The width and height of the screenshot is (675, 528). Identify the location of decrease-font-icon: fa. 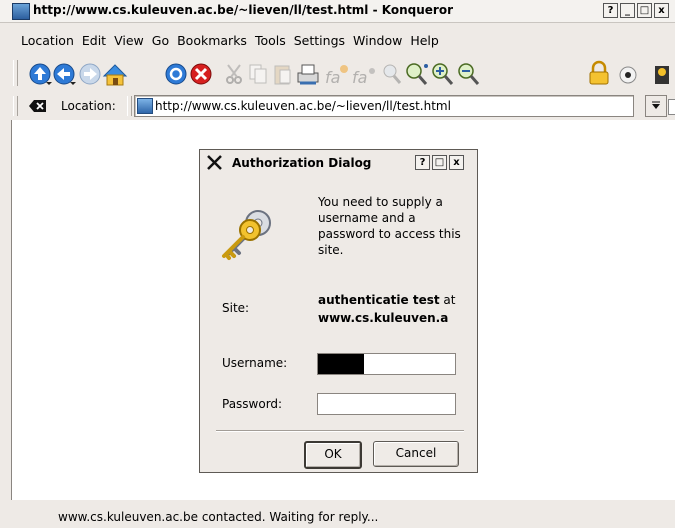
(363, 77).